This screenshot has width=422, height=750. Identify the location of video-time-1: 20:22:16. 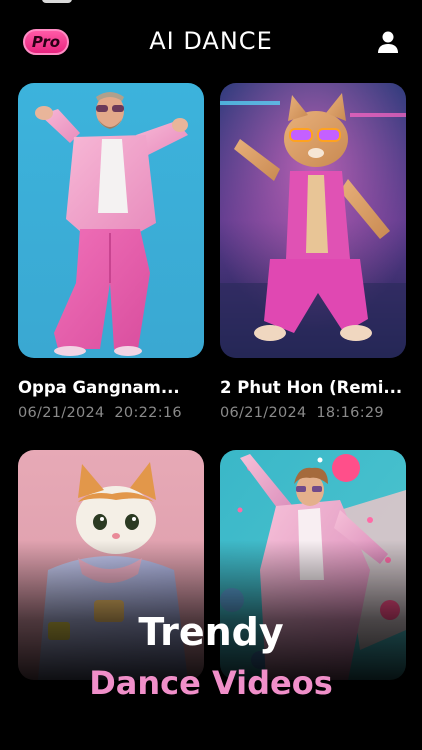
(148, 413).